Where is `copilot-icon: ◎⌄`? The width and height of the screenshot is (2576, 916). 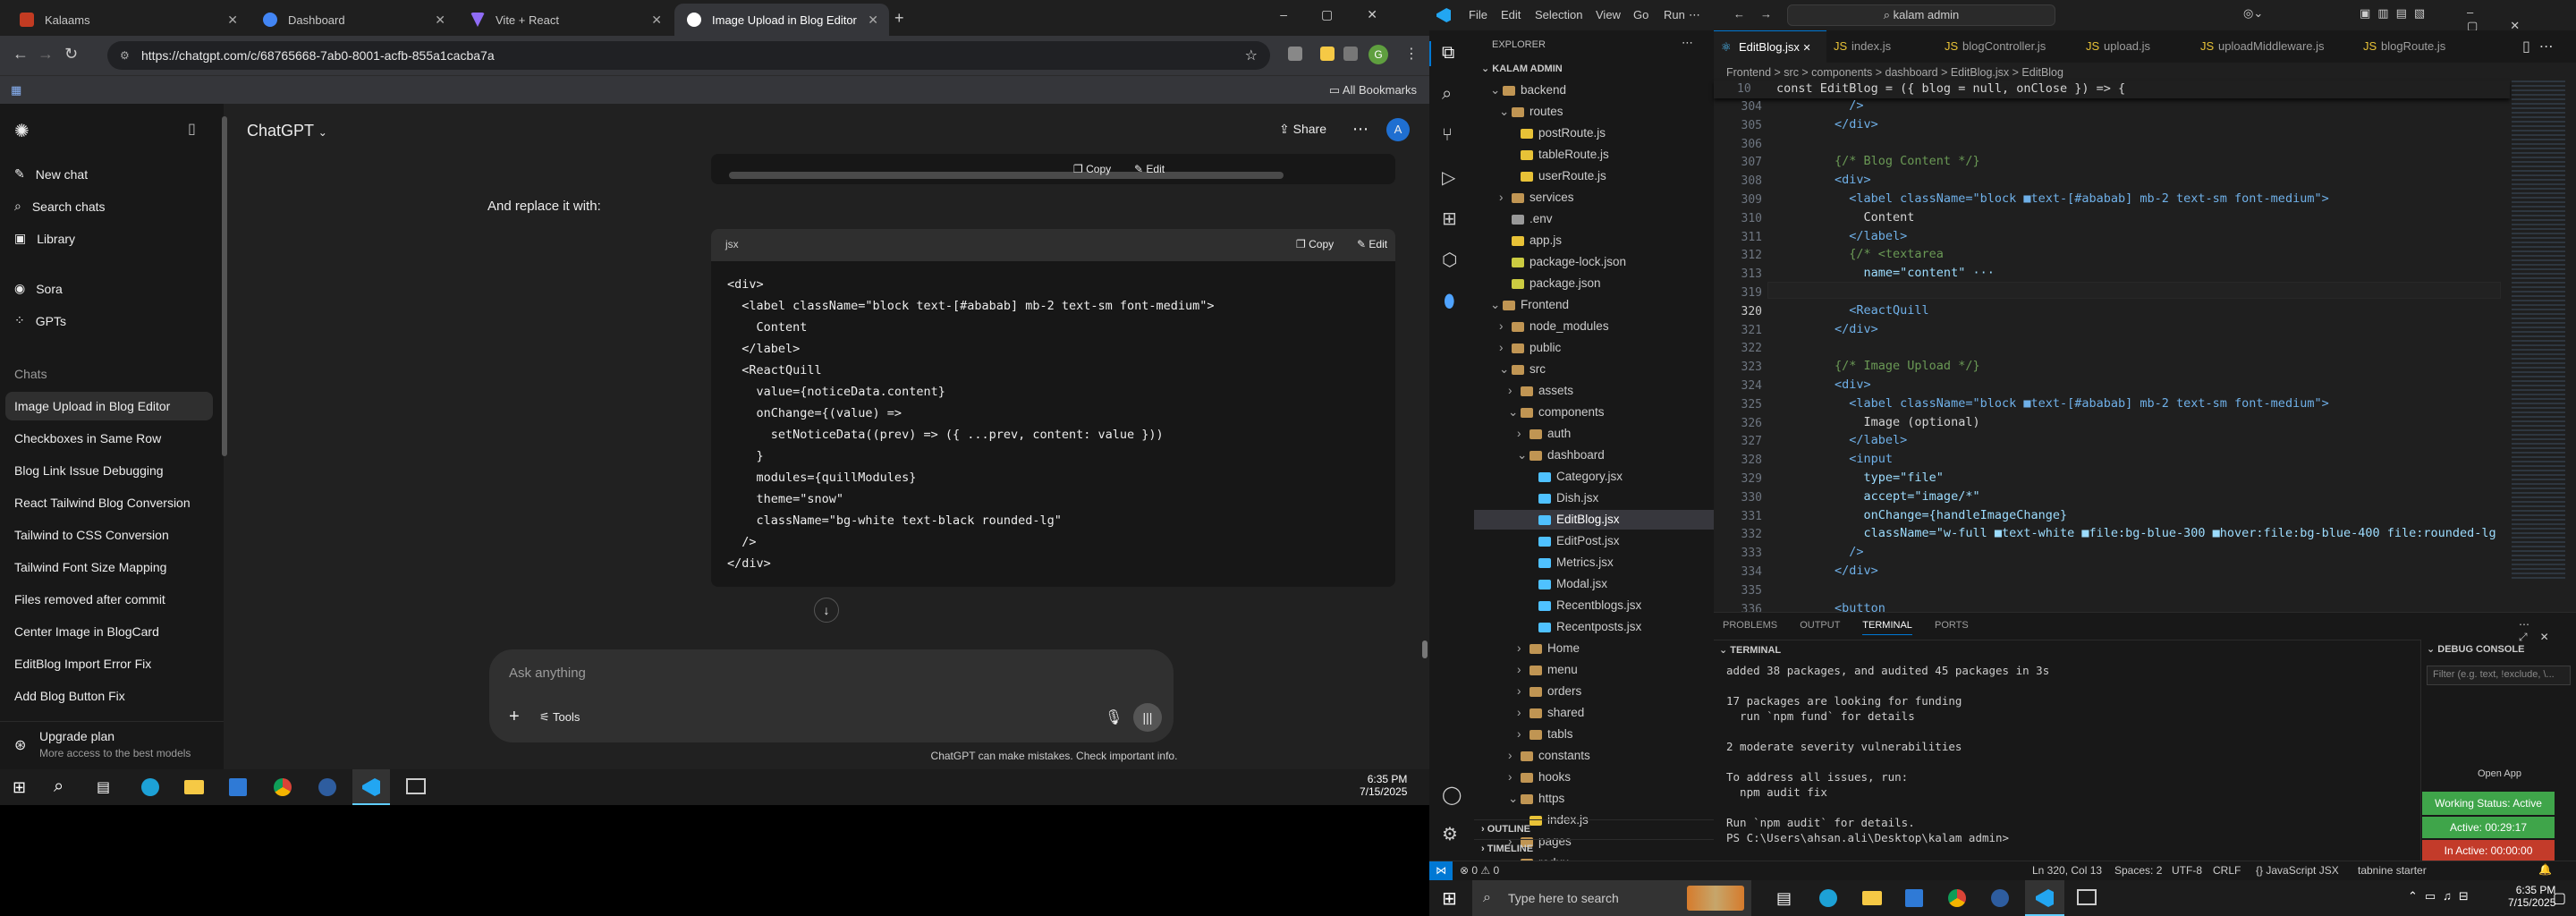
copilot-icon: ◎⌄ is located at coordinates (2253, 13).